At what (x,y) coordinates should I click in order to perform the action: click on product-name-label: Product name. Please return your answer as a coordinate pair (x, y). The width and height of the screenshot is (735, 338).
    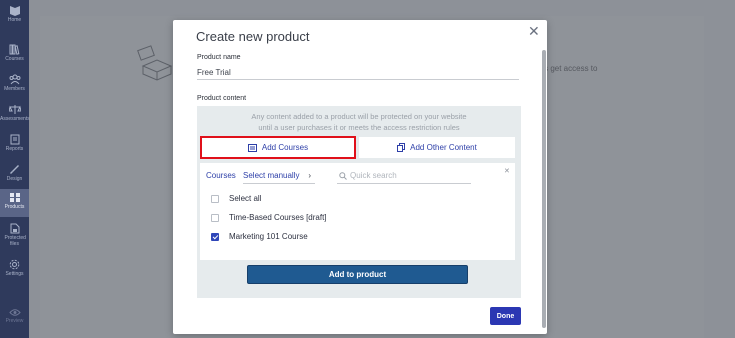
    Looking at the image, I should click on (219, 57).